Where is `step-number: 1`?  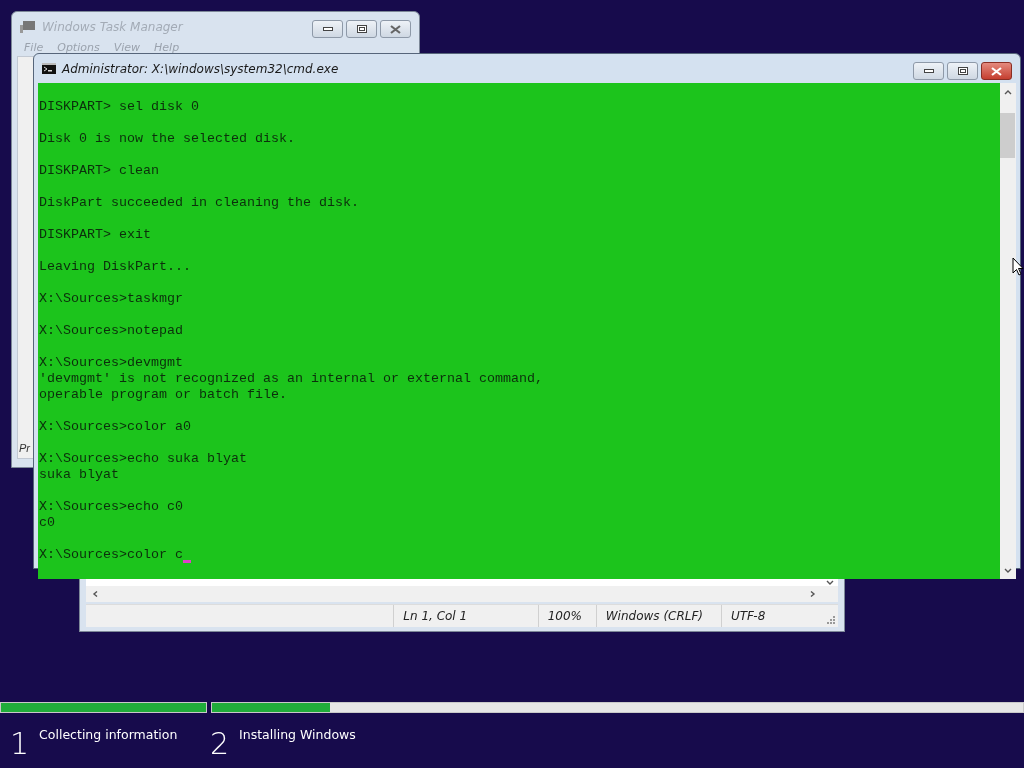
step-number: 1 is located at coordinates (20, 744).